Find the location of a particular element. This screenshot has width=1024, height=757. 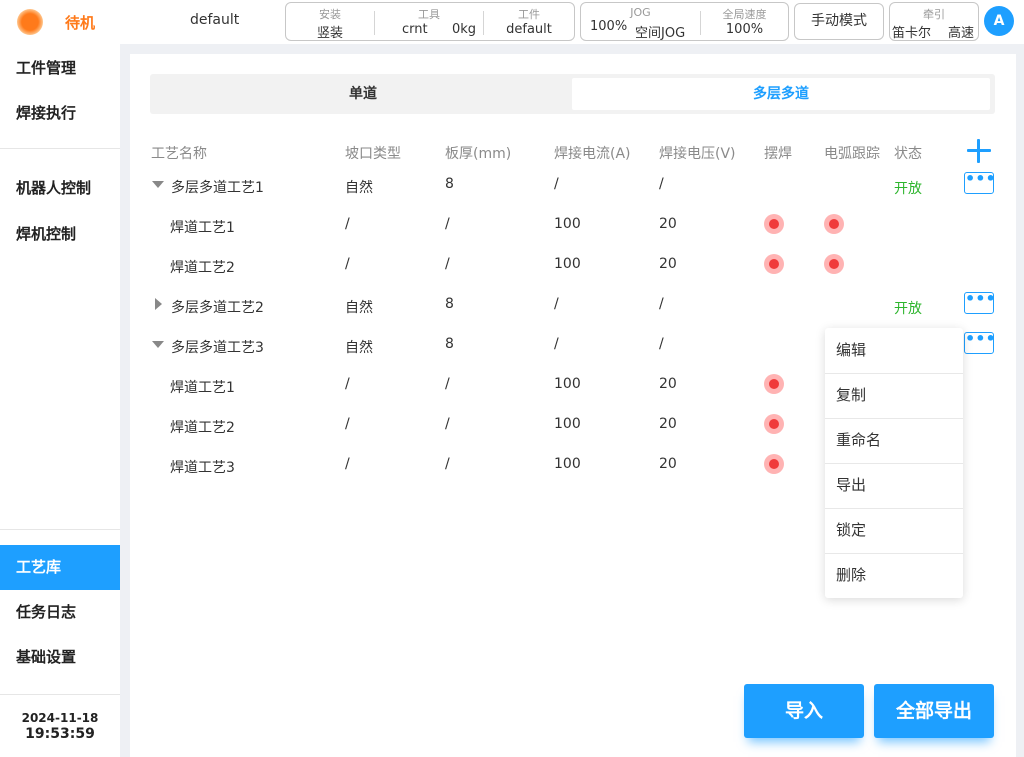

tool-info: 工具 crnt 0kg is located at coordinates (429, 21).